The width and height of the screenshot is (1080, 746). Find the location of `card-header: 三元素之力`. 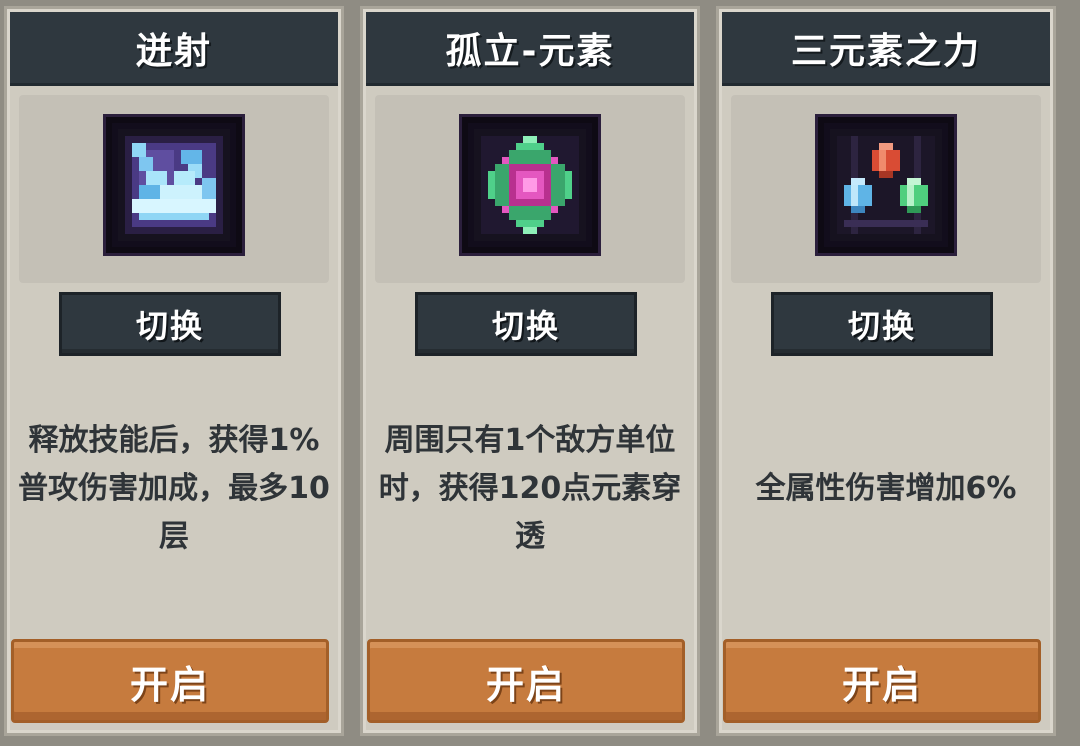

card-header: 三元素之力 is located at coordinates (886, 49).